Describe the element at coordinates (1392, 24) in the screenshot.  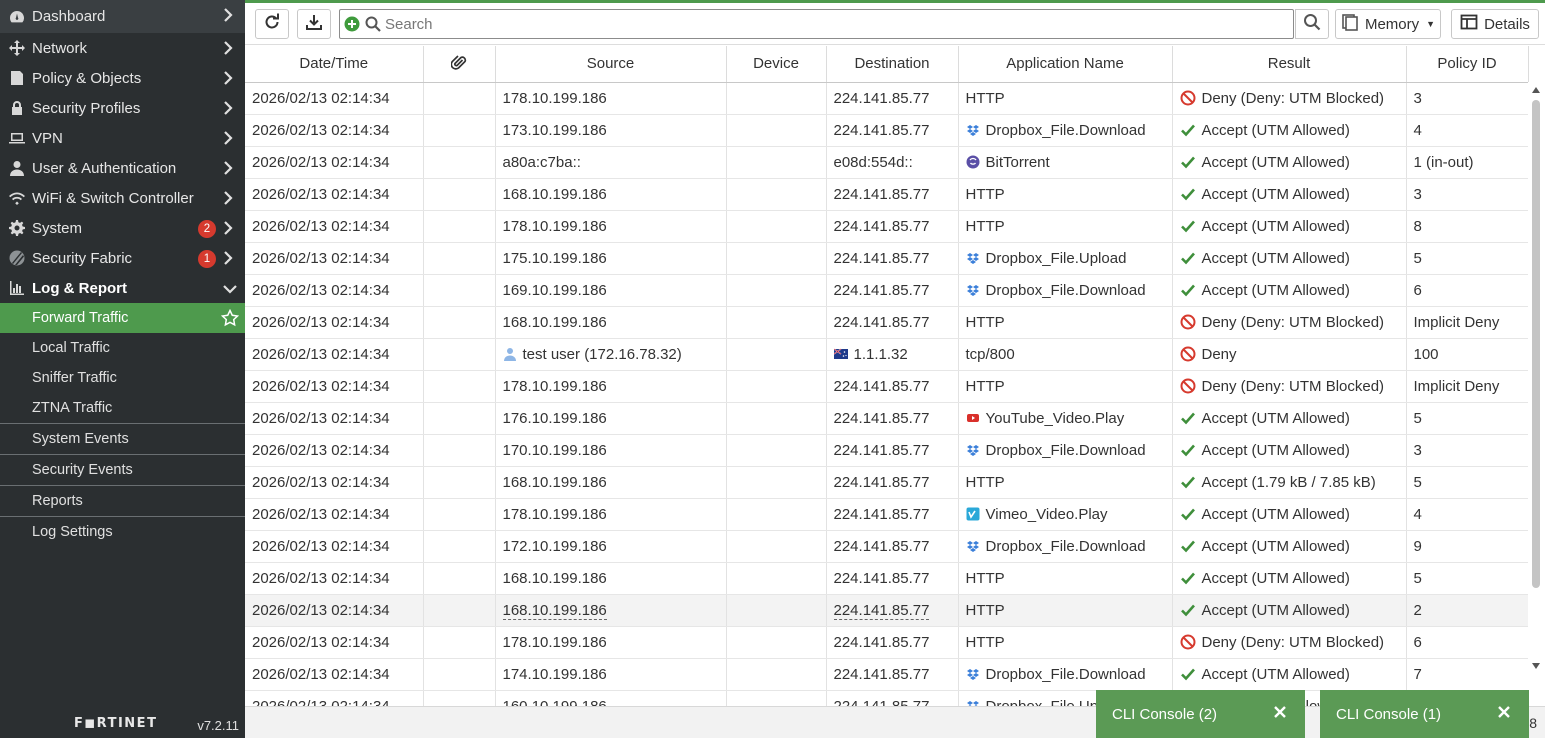
I see `memory-label: Memory` at that location.